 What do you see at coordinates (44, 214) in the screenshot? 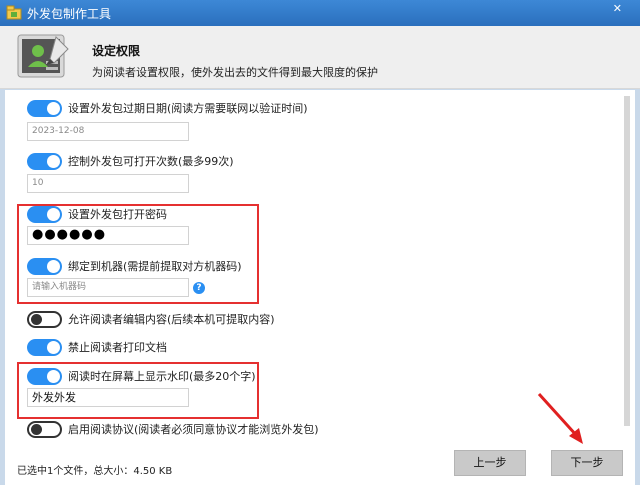
I see `password-toggle` at bounding box center [44, 214].